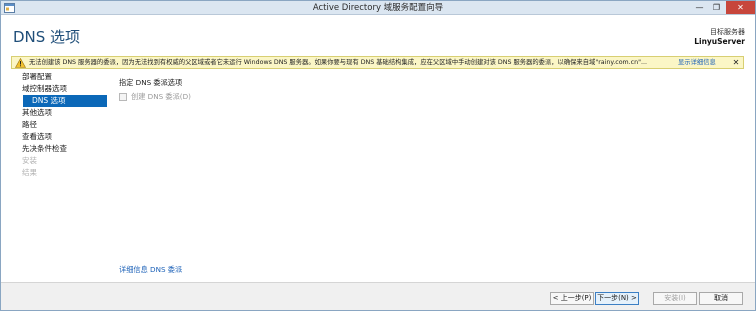  What do you see at coordinates (161, 96) in the screenshot?
I see `create-dns-delegation-label: 创建 DNS 委派(D)` at bounding box center [161, 96].